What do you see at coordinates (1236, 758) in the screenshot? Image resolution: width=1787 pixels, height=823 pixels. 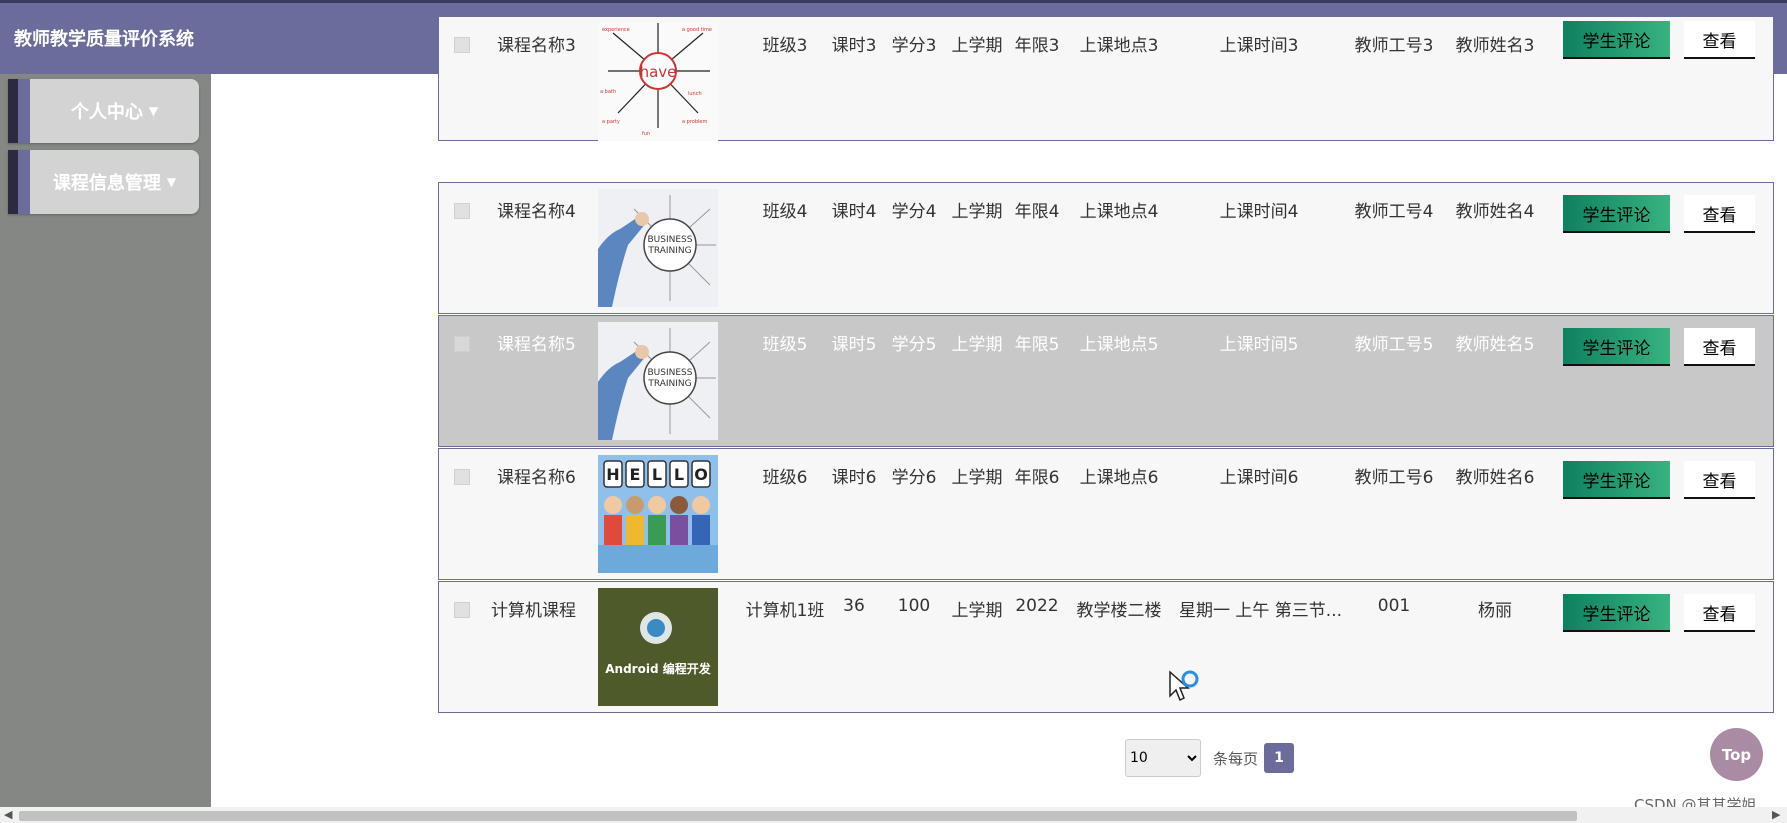 I see `per-page-label: 条每页` at bounding box center [1236, 758].